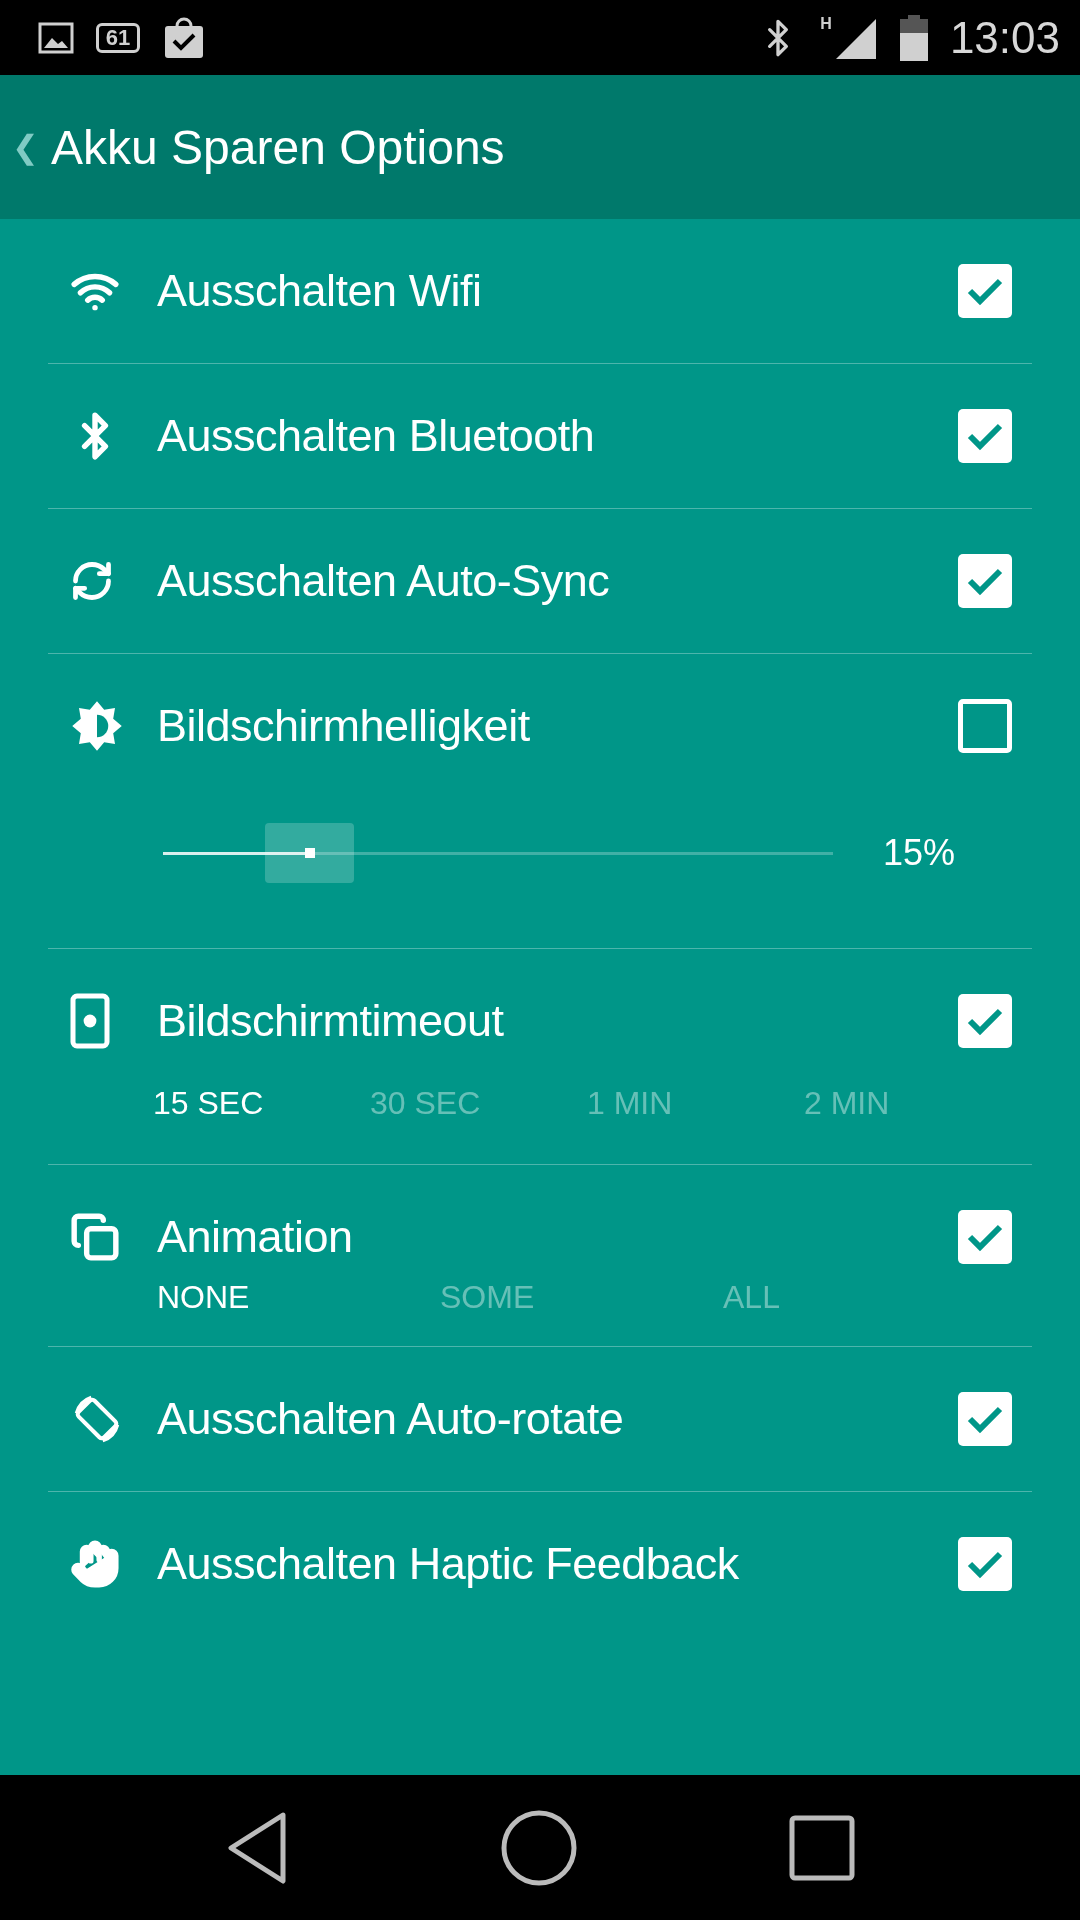 The height and width of the screenshot is (1920, 1080). Describe the element at coordinates (344, 726) in the screenshot. I see `setting-label: Bildschirmhelligkeit` at that location.